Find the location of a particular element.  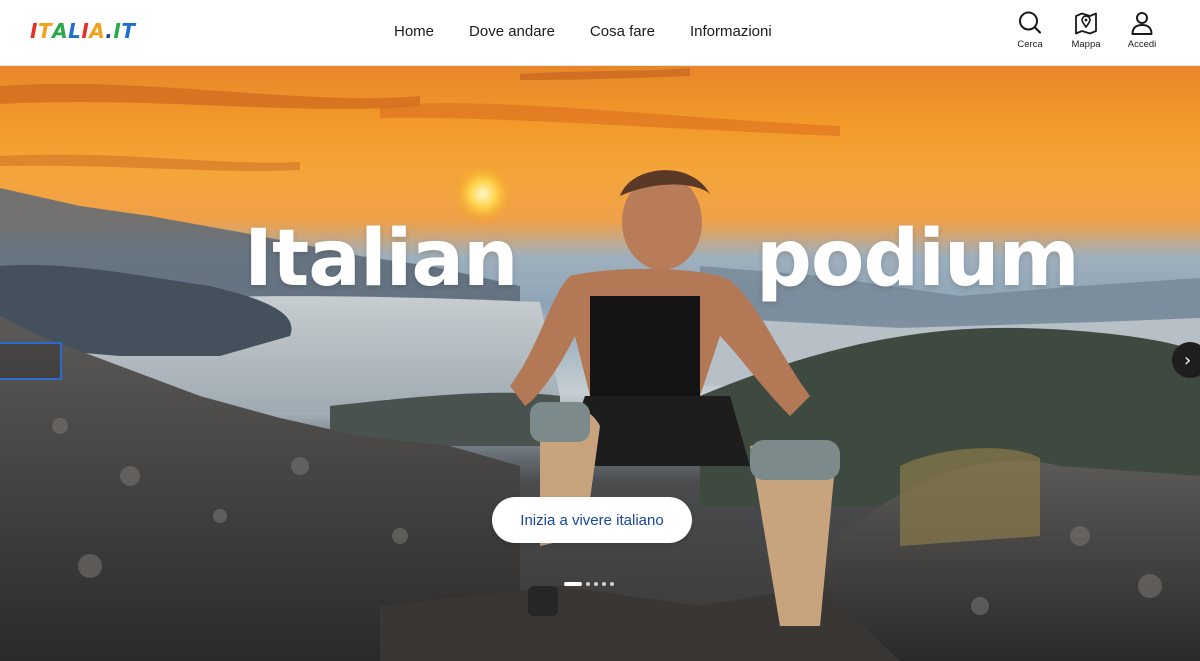

user-icon is located at coordinates (1142, 23).